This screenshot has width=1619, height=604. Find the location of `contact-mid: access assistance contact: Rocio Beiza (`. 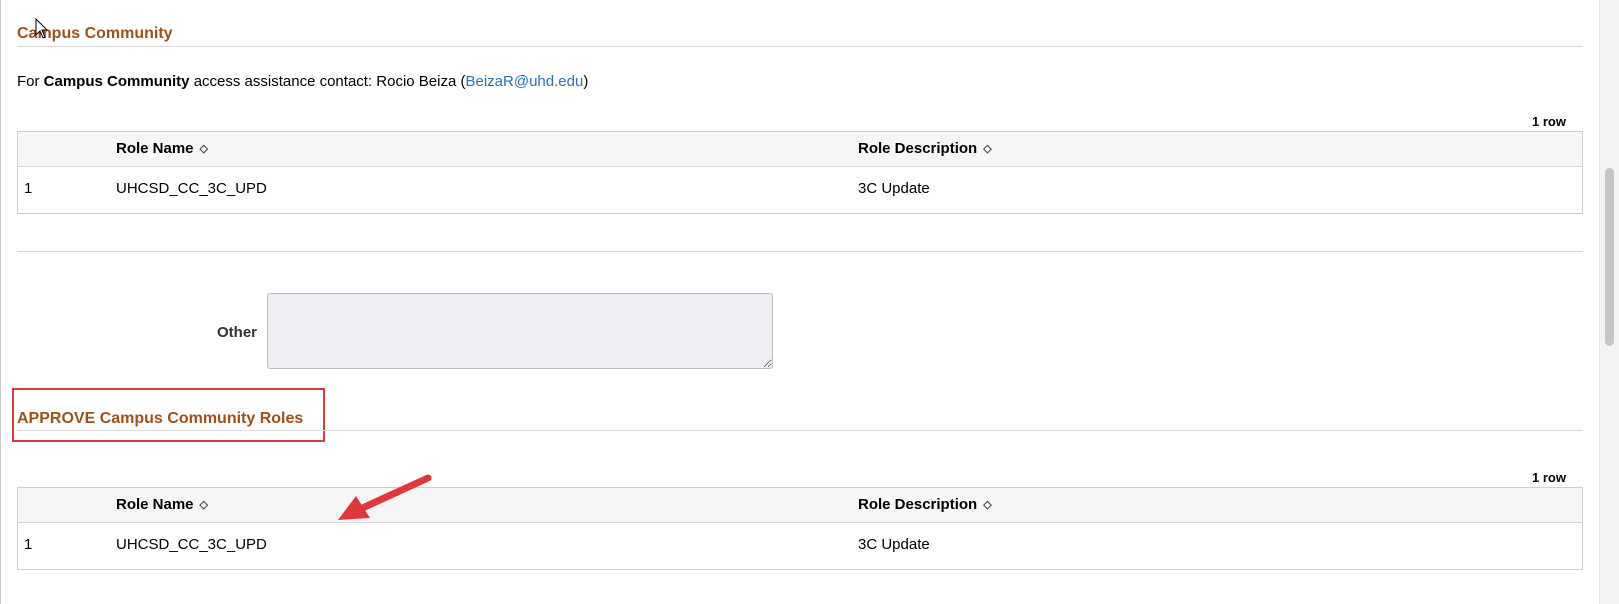

contact-mid: access assistance contact: Rocio Beiza ( is located at coordinates (327, 81).